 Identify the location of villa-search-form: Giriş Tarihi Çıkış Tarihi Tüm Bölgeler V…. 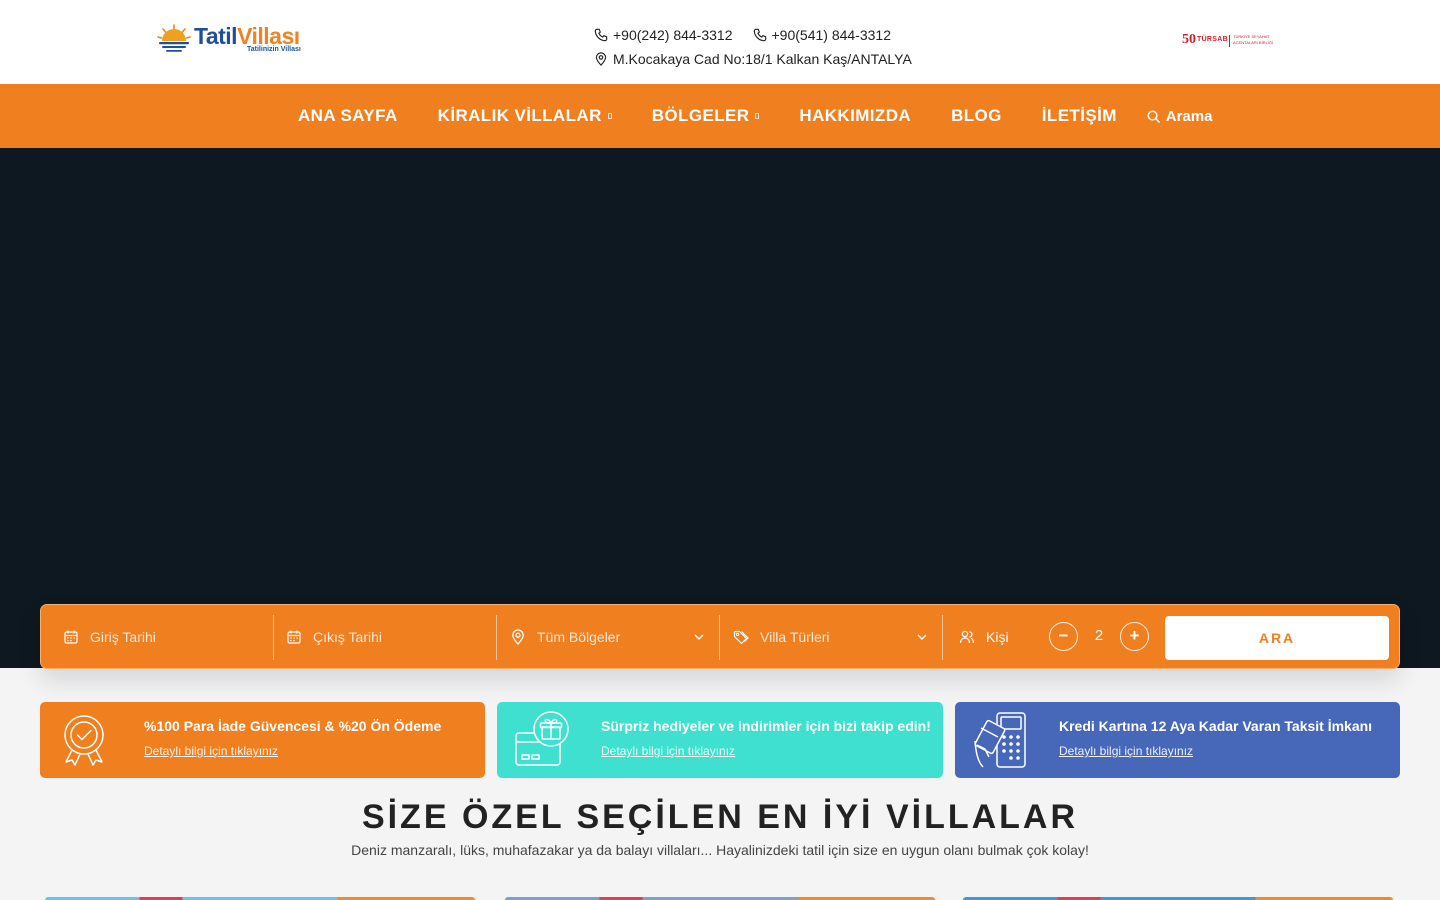
(720, 636).